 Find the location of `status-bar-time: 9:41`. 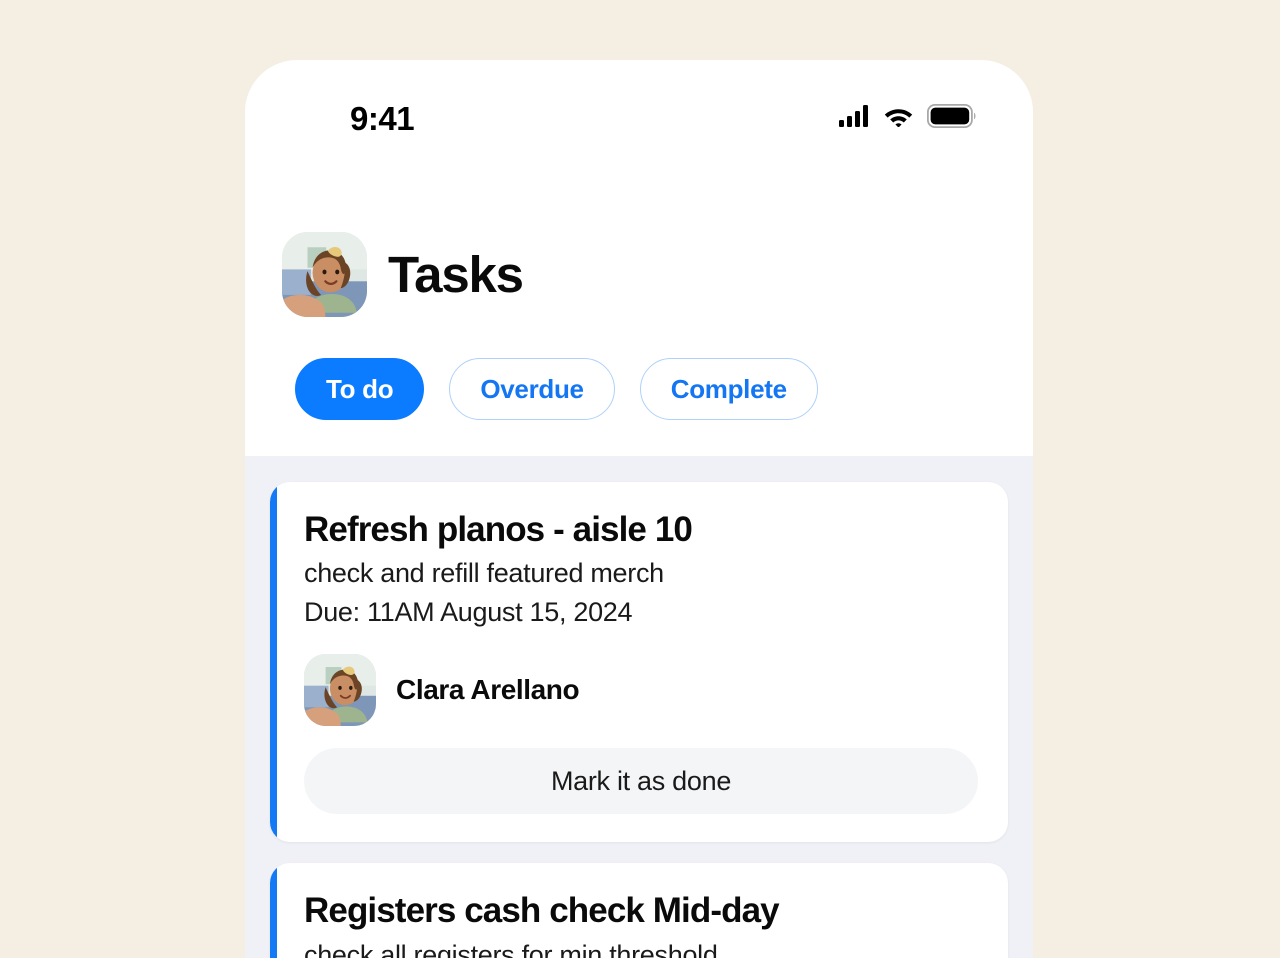

status-bar-time: 9:41 is located at coordinates (382, 118).